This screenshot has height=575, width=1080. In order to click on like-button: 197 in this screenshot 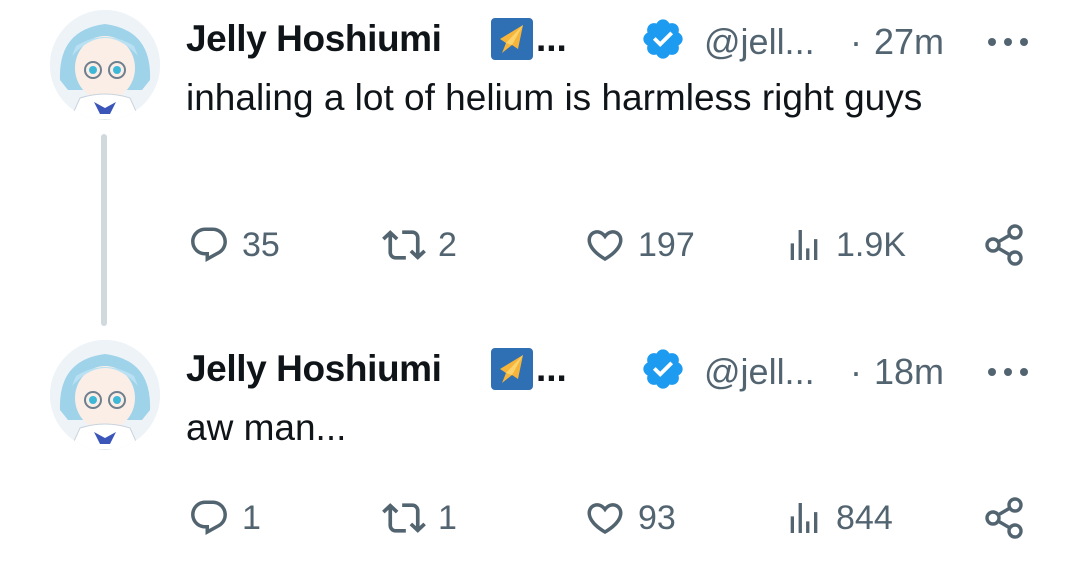, I will do `click(639, 245)`.